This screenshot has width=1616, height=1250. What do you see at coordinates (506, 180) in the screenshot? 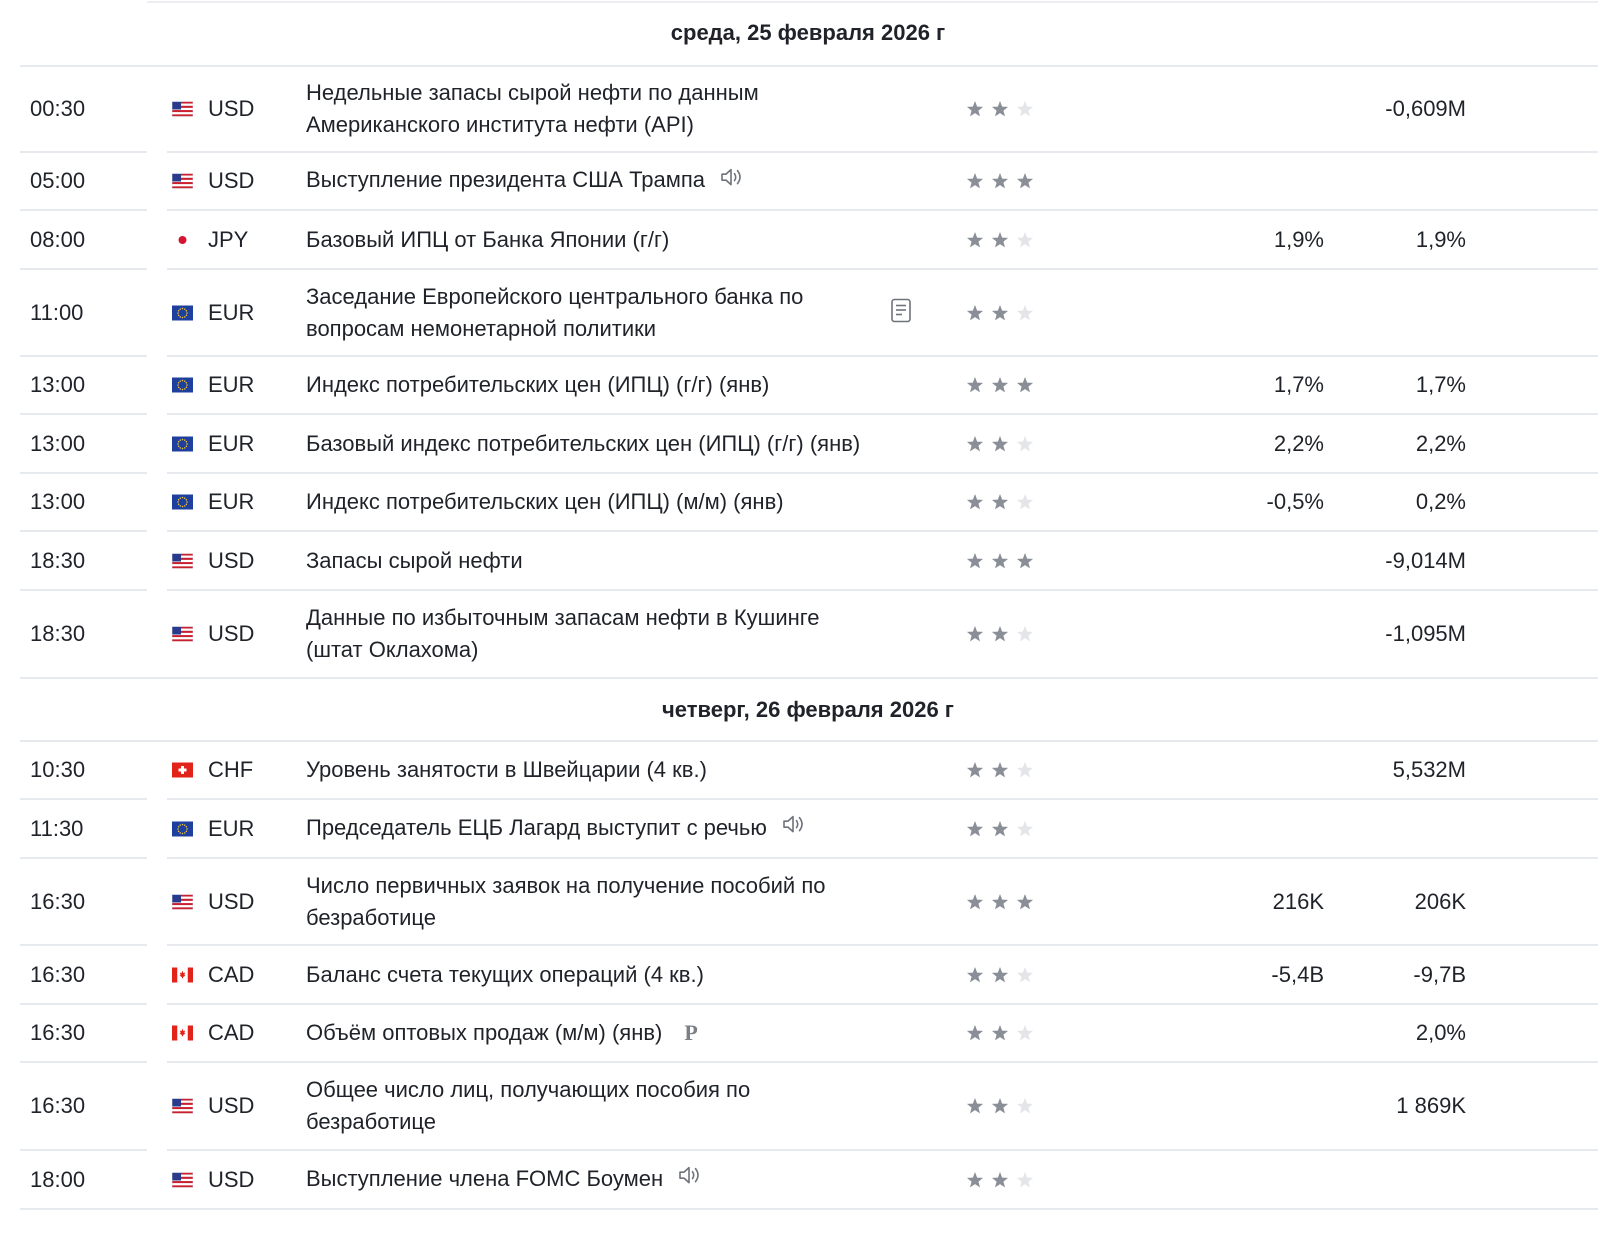
I see `event-title-text: Выступление президента США Трампа` at bounding box center [506, 180].